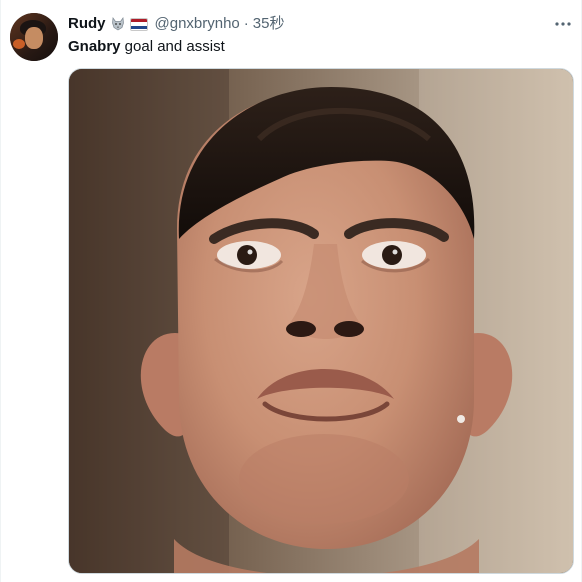 This screenshot has width=582, height=582. Describe the element at coordinates (87, 24) in the screenshot. I see `display-name: Rudy` at that location.